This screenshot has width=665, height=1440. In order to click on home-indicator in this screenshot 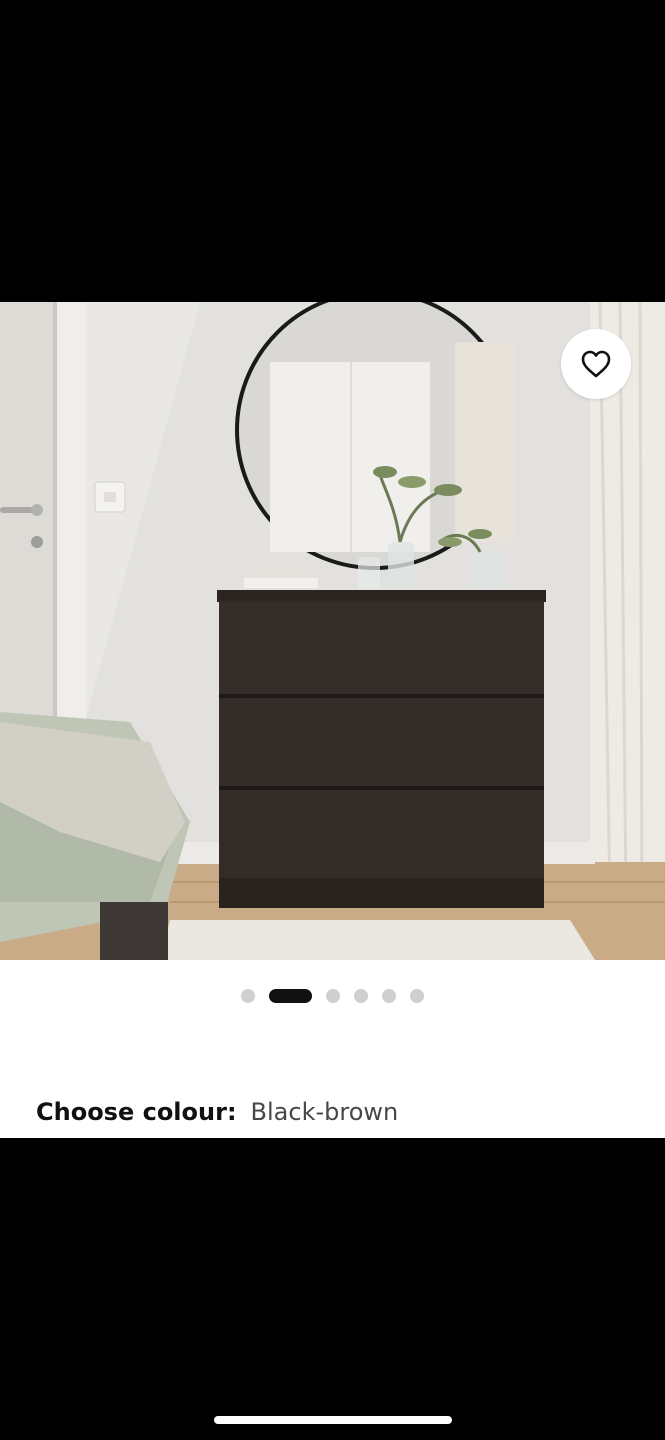, I will do `click(333, 1420)`.